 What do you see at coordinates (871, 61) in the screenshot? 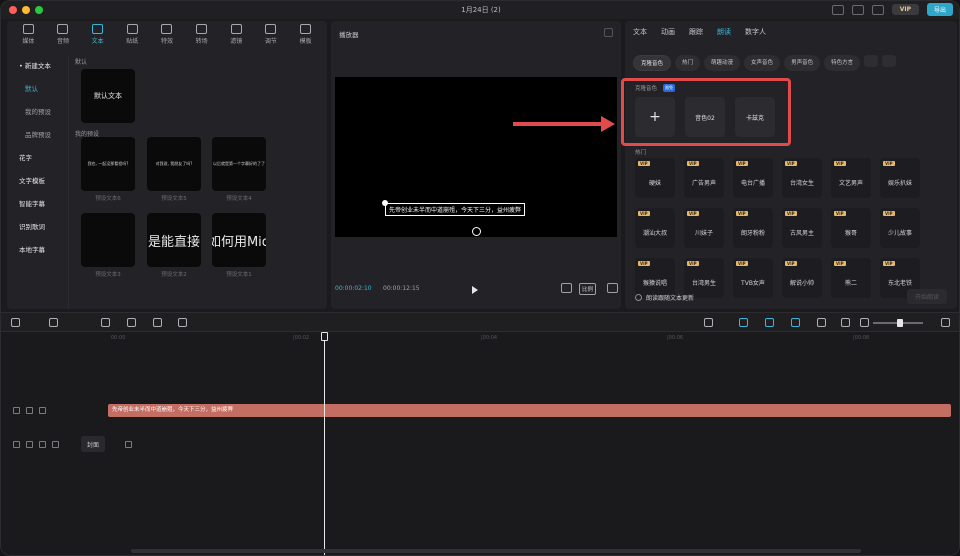
I see `filter-icon` at bounding box center [871, 61].